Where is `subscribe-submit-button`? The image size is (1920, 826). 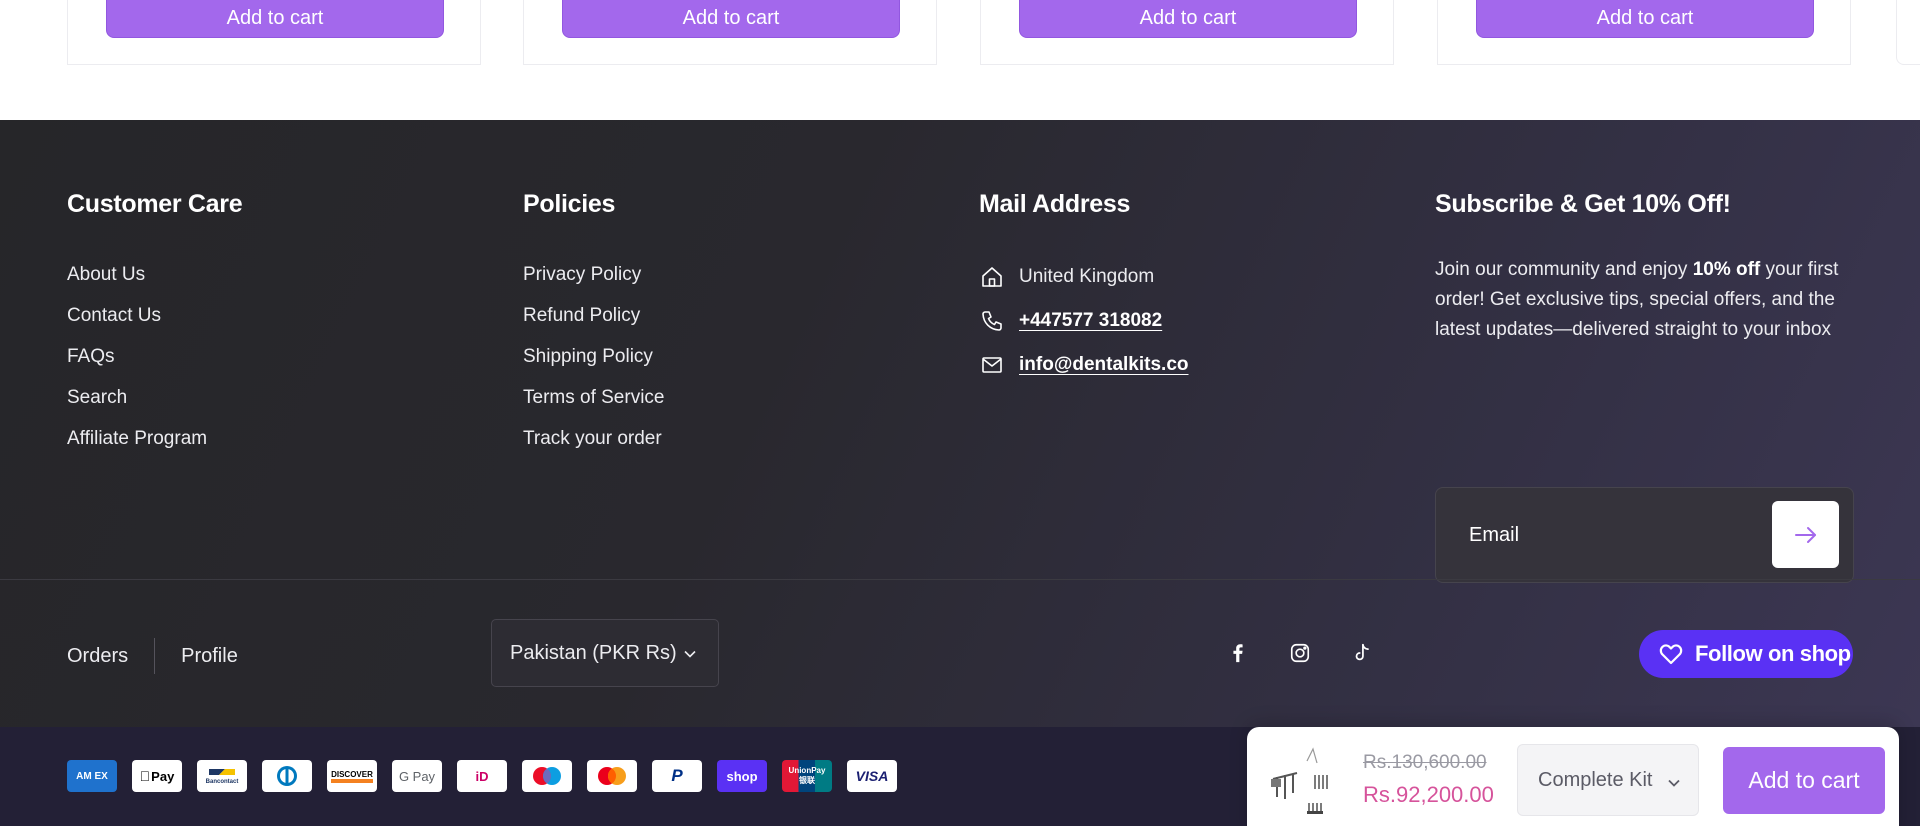 subscribe-submit-button is located at coordinates (1805, 534).